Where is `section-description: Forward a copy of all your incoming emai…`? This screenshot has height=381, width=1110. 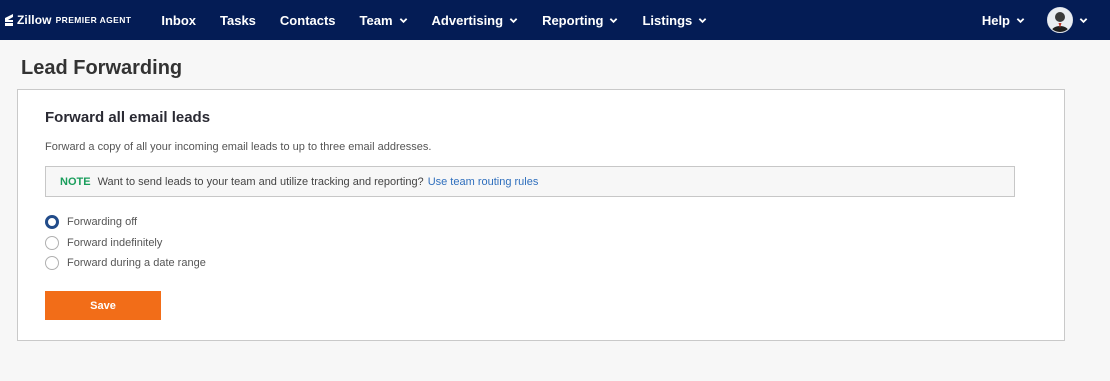
section-description: Forward a copy of all your incoming emai… is located at coordinates (238, 147).